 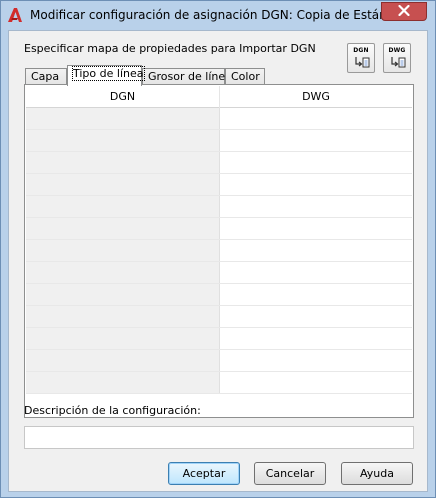 I want to click on tab-label: Color, so click(x=245, y=76).